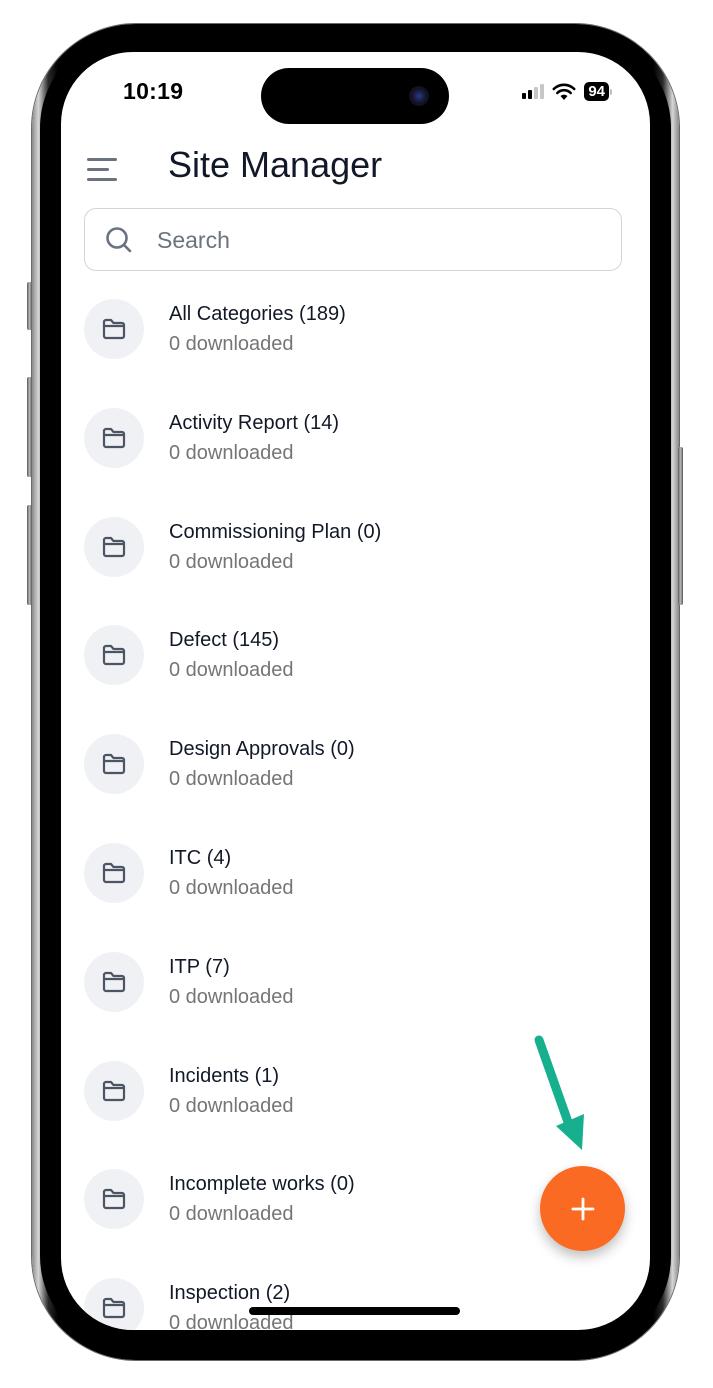  I want to click on category-list-item: Activity Report (14) 0 downloaded, so click(355, 452).